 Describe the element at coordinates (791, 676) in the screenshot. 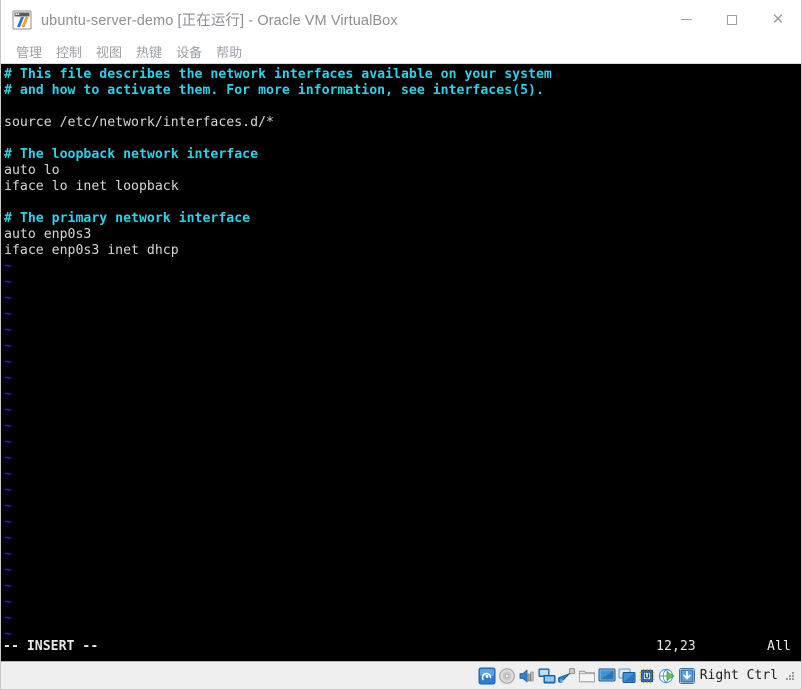

I see `resize-grip` at that location.